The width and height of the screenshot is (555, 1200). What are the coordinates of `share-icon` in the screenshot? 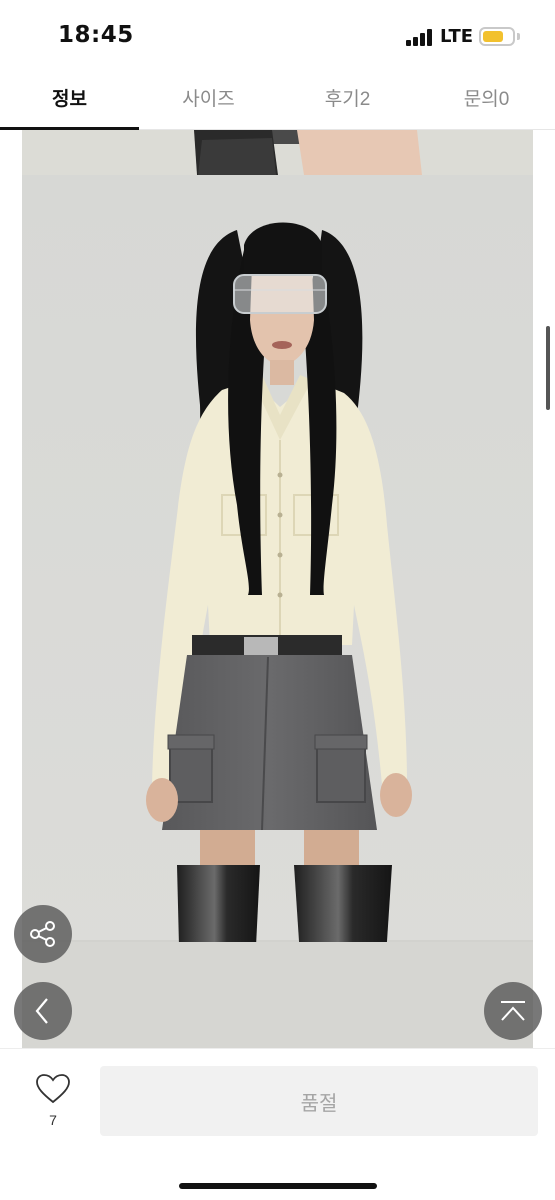 It's located at (42, 934).